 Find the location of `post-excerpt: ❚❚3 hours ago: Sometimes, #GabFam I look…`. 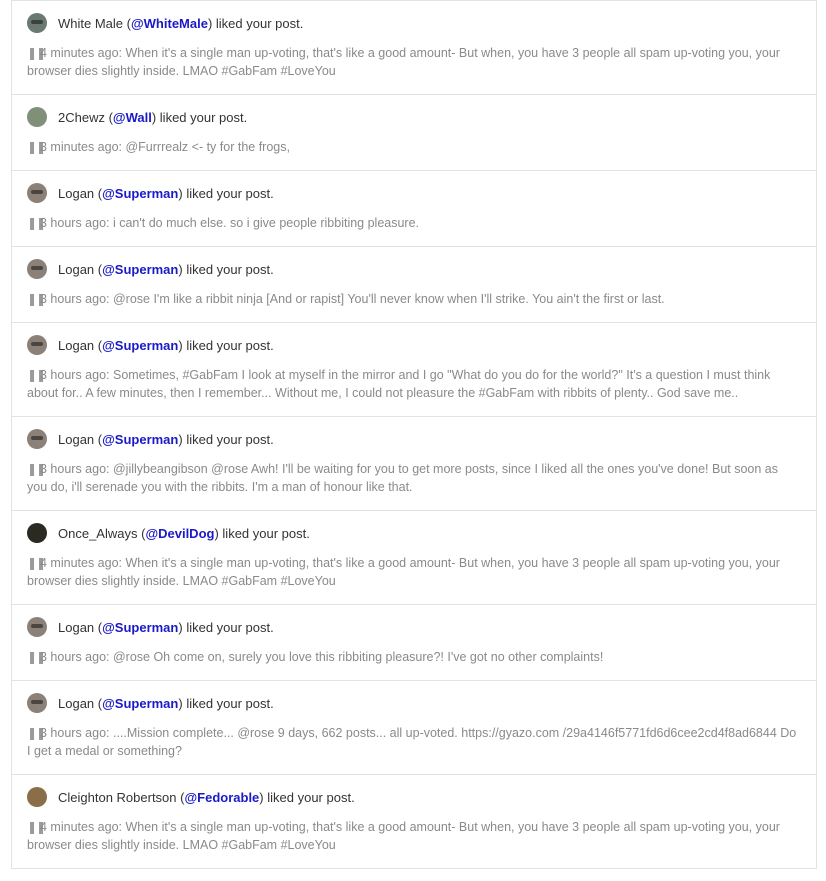

post-excerpt: ❚❚3 hours ago: Sometimes, #GabFam I look… is located at coordinates (414, 384).